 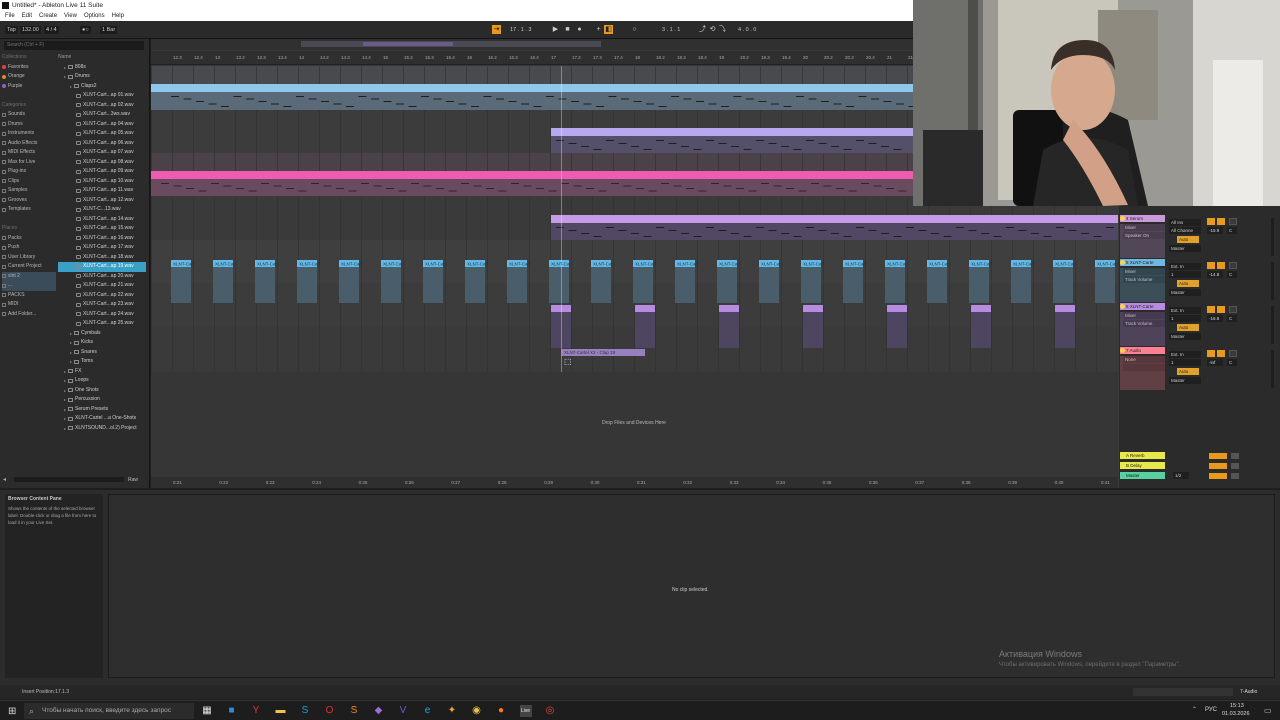 What do you see at coordinates (1237, 706) in the screenshot?
I see `clock-time: 15:13` at bounding box center [1237, 706].